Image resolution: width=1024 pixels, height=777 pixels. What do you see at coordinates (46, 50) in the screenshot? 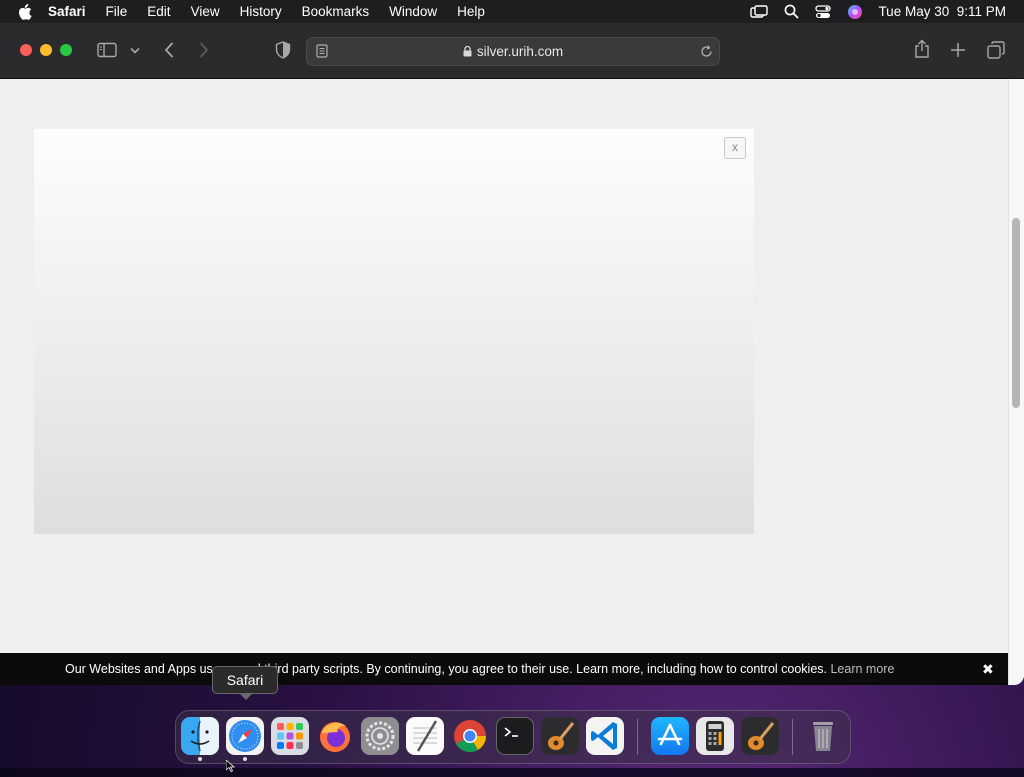
I see `minimize-window-button` at bounding box center [46, 50].